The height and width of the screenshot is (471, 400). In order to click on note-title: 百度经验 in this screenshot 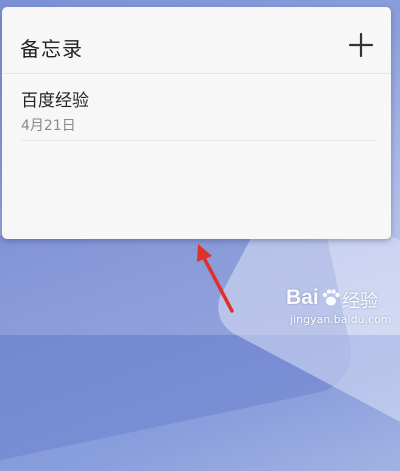, I will do `click(55, 101)`.